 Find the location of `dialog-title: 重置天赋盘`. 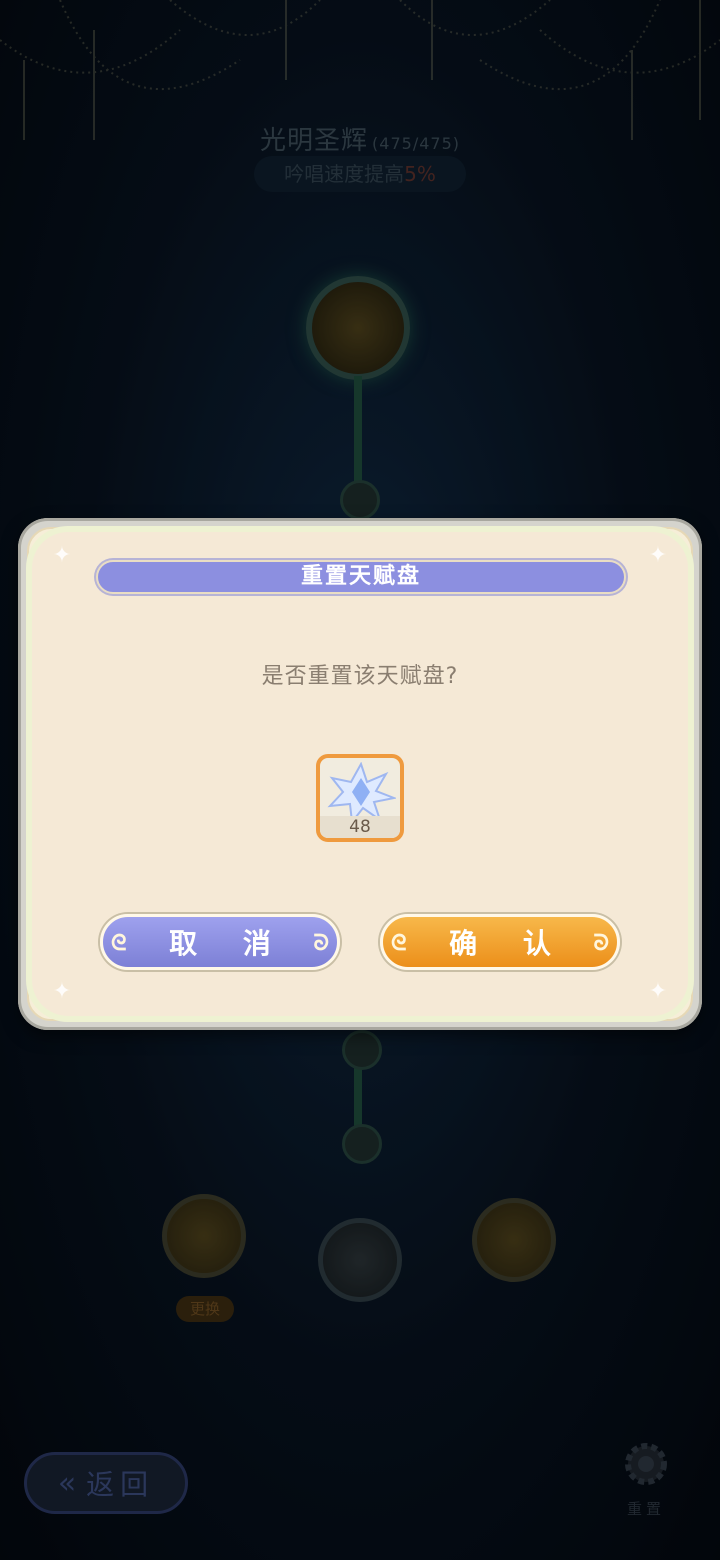

dialog-title: 重置天赋盘 is located at coordinates (361, 577).